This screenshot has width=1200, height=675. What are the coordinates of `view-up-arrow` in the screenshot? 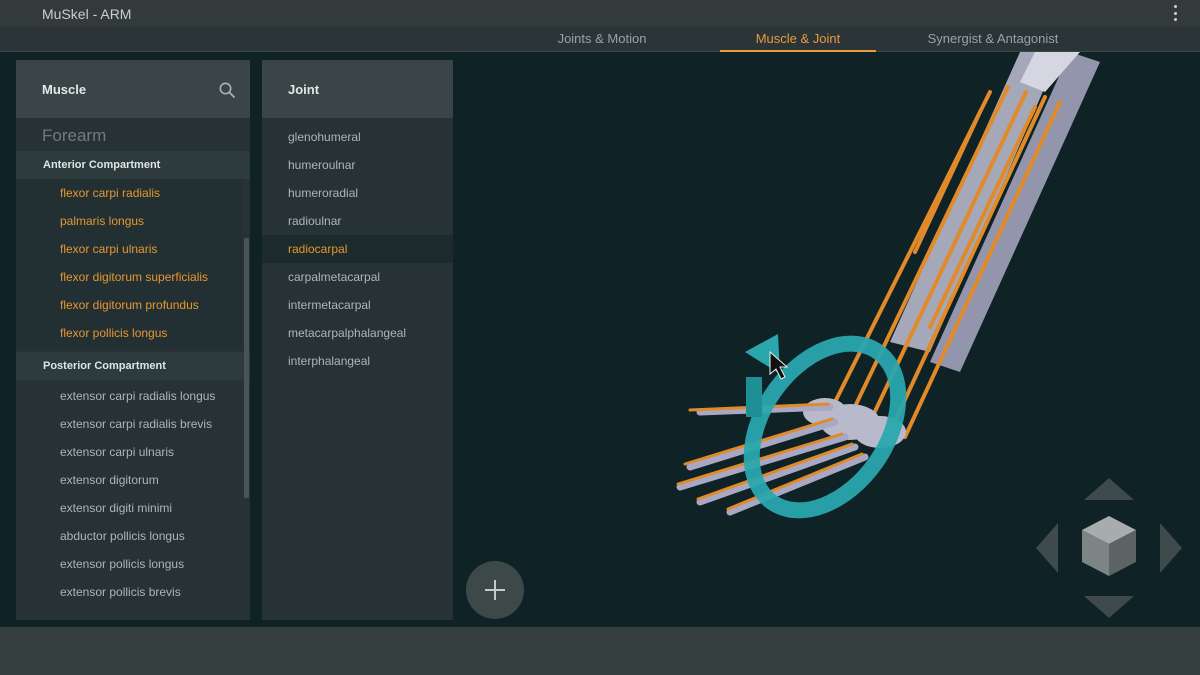 It's located at (1109, 489).